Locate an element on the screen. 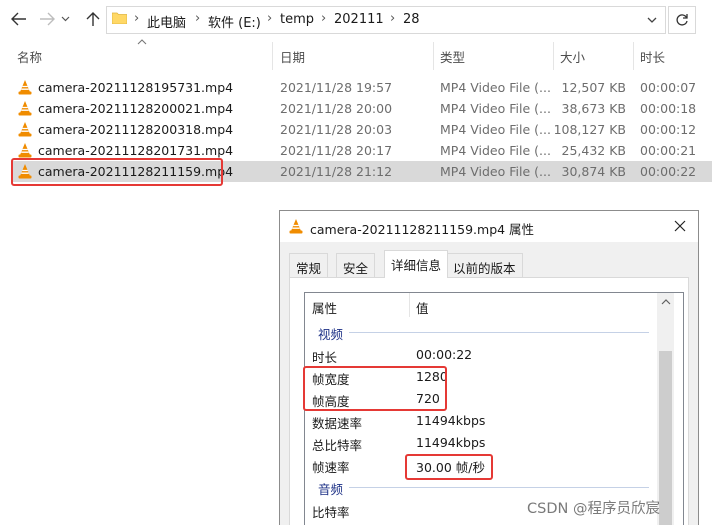 Image resolution: width=712 pixels, height=525 pixels. property-name: 比特率 is located at coordinates (331, 512).